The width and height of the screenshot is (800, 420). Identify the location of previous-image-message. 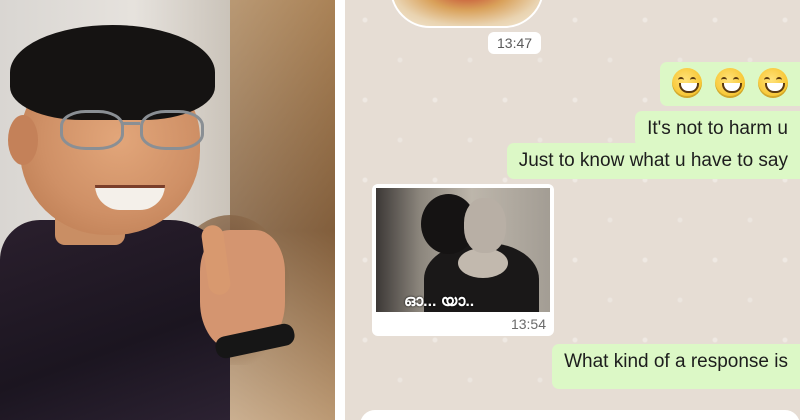
(467, 14).